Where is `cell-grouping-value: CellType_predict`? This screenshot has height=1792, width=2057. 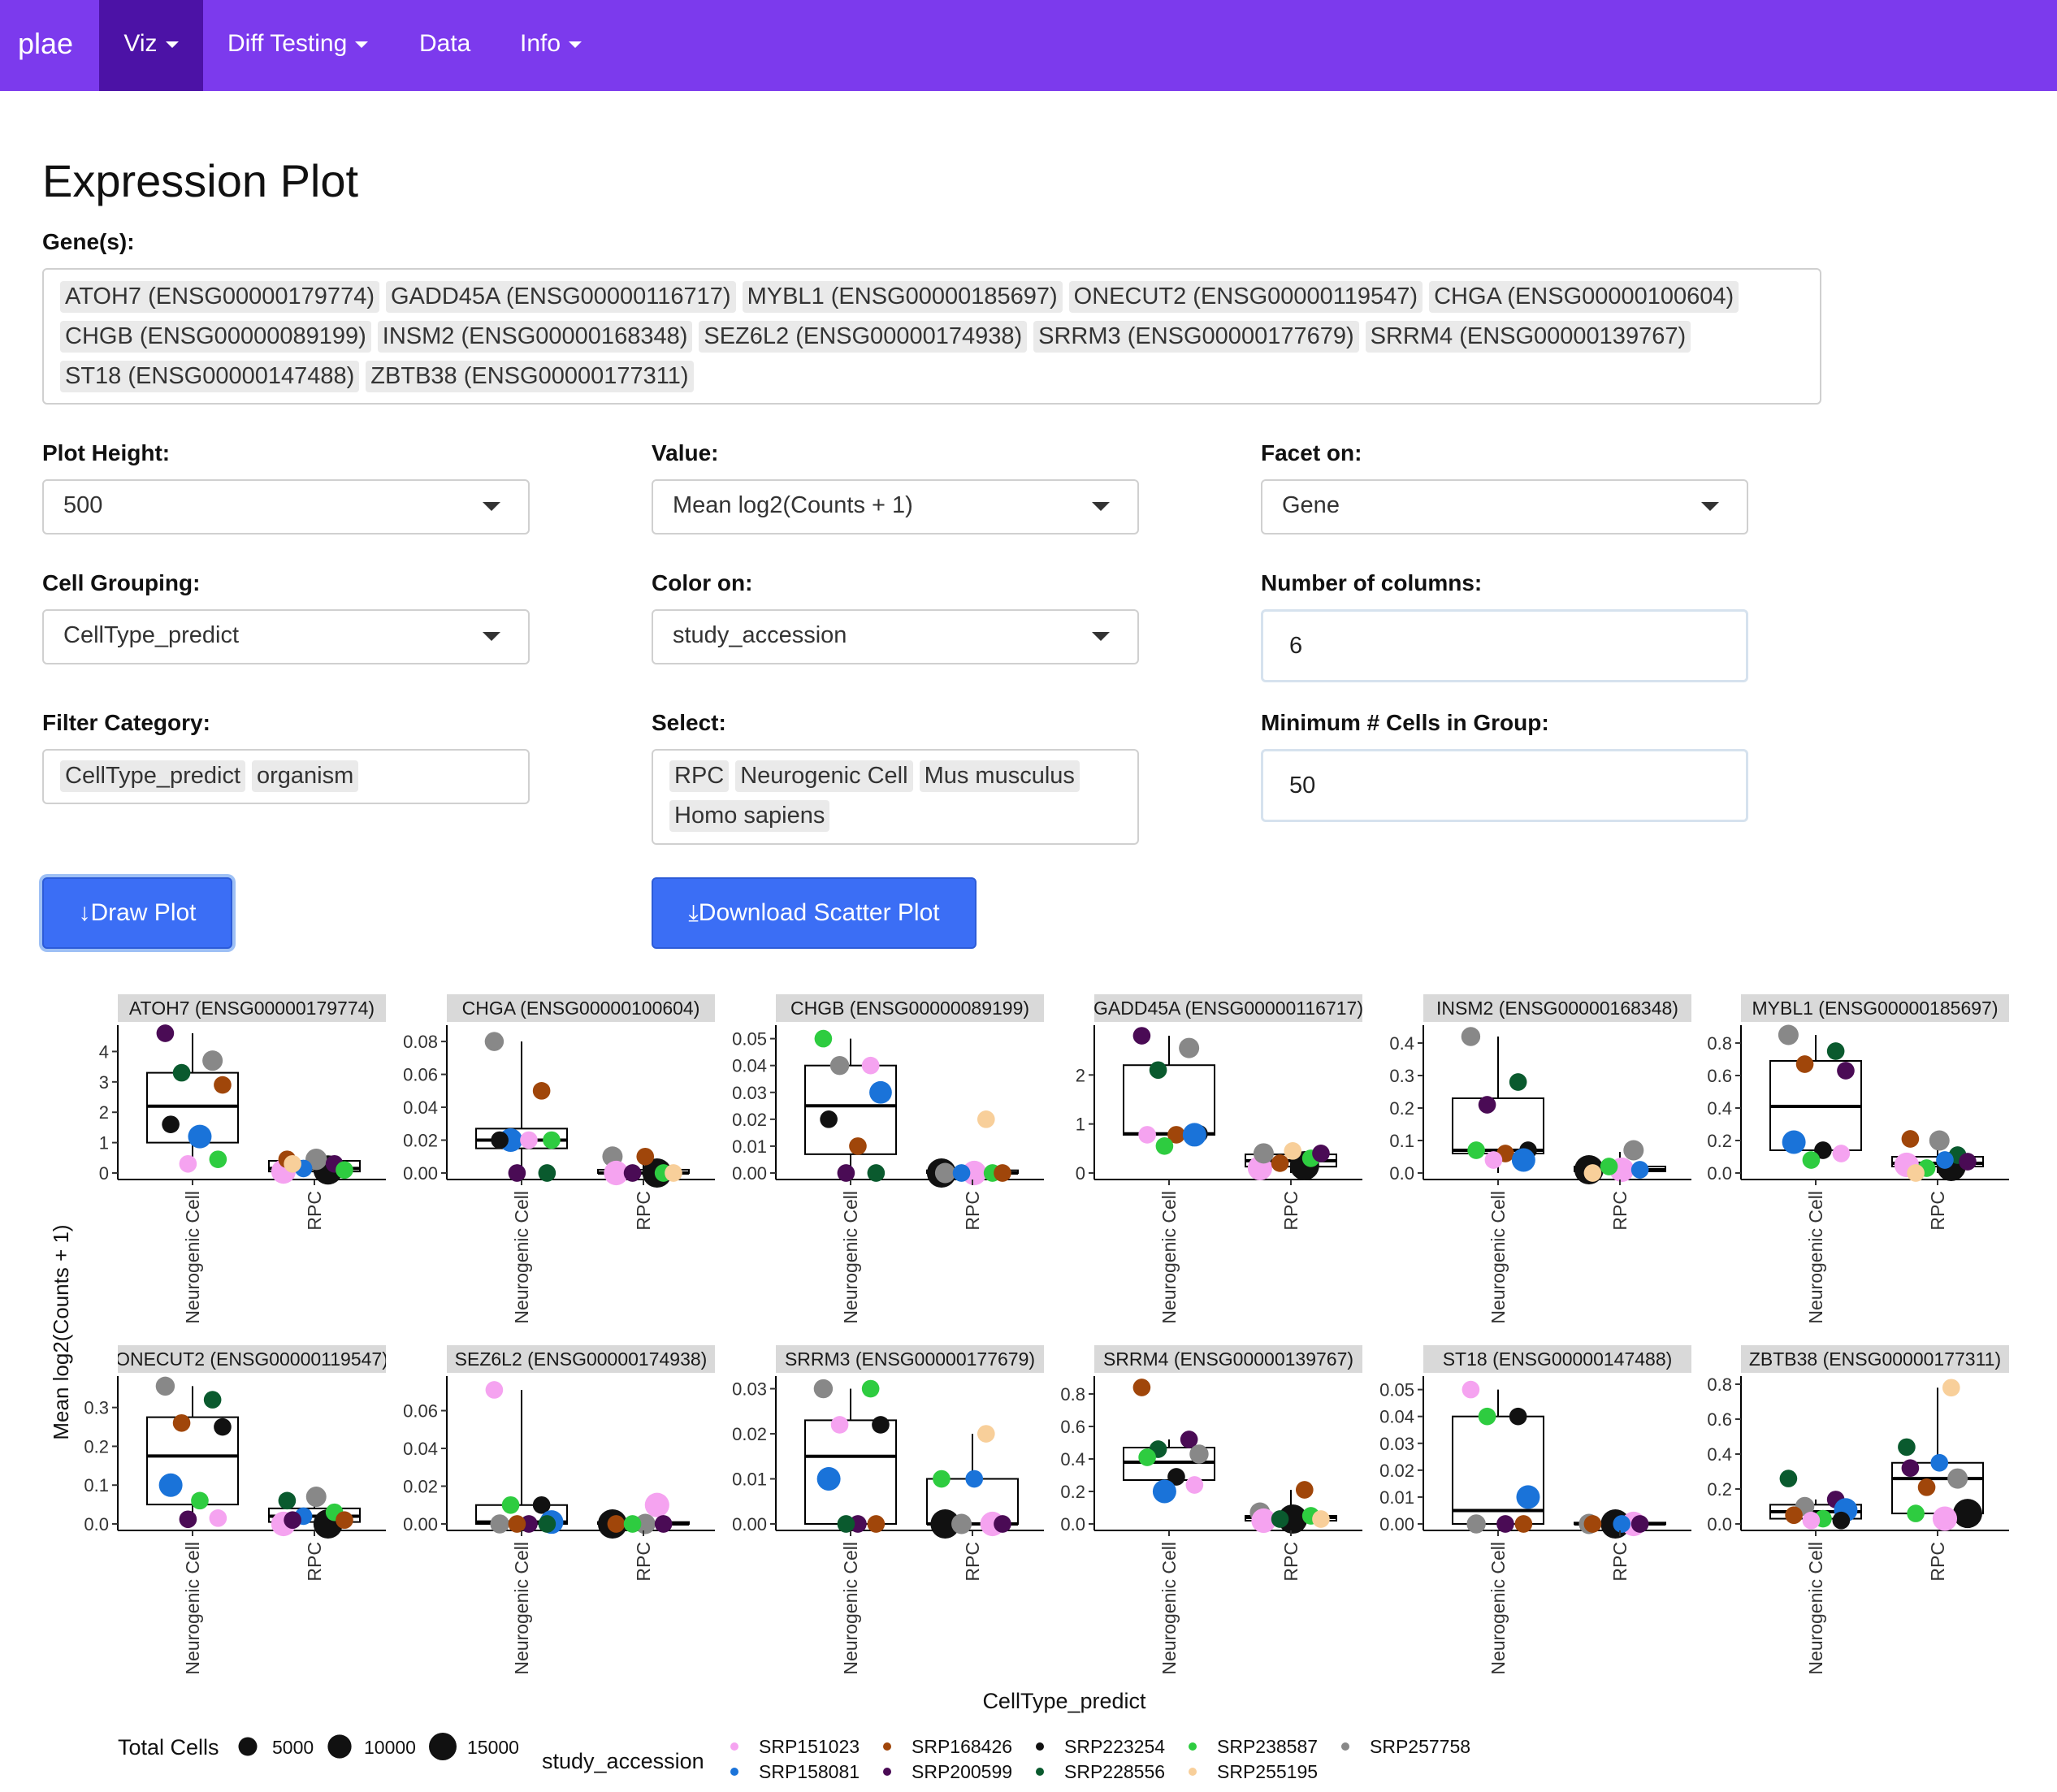 cell-grouping-value: CellType_predict is located at coordinates (151, 635).